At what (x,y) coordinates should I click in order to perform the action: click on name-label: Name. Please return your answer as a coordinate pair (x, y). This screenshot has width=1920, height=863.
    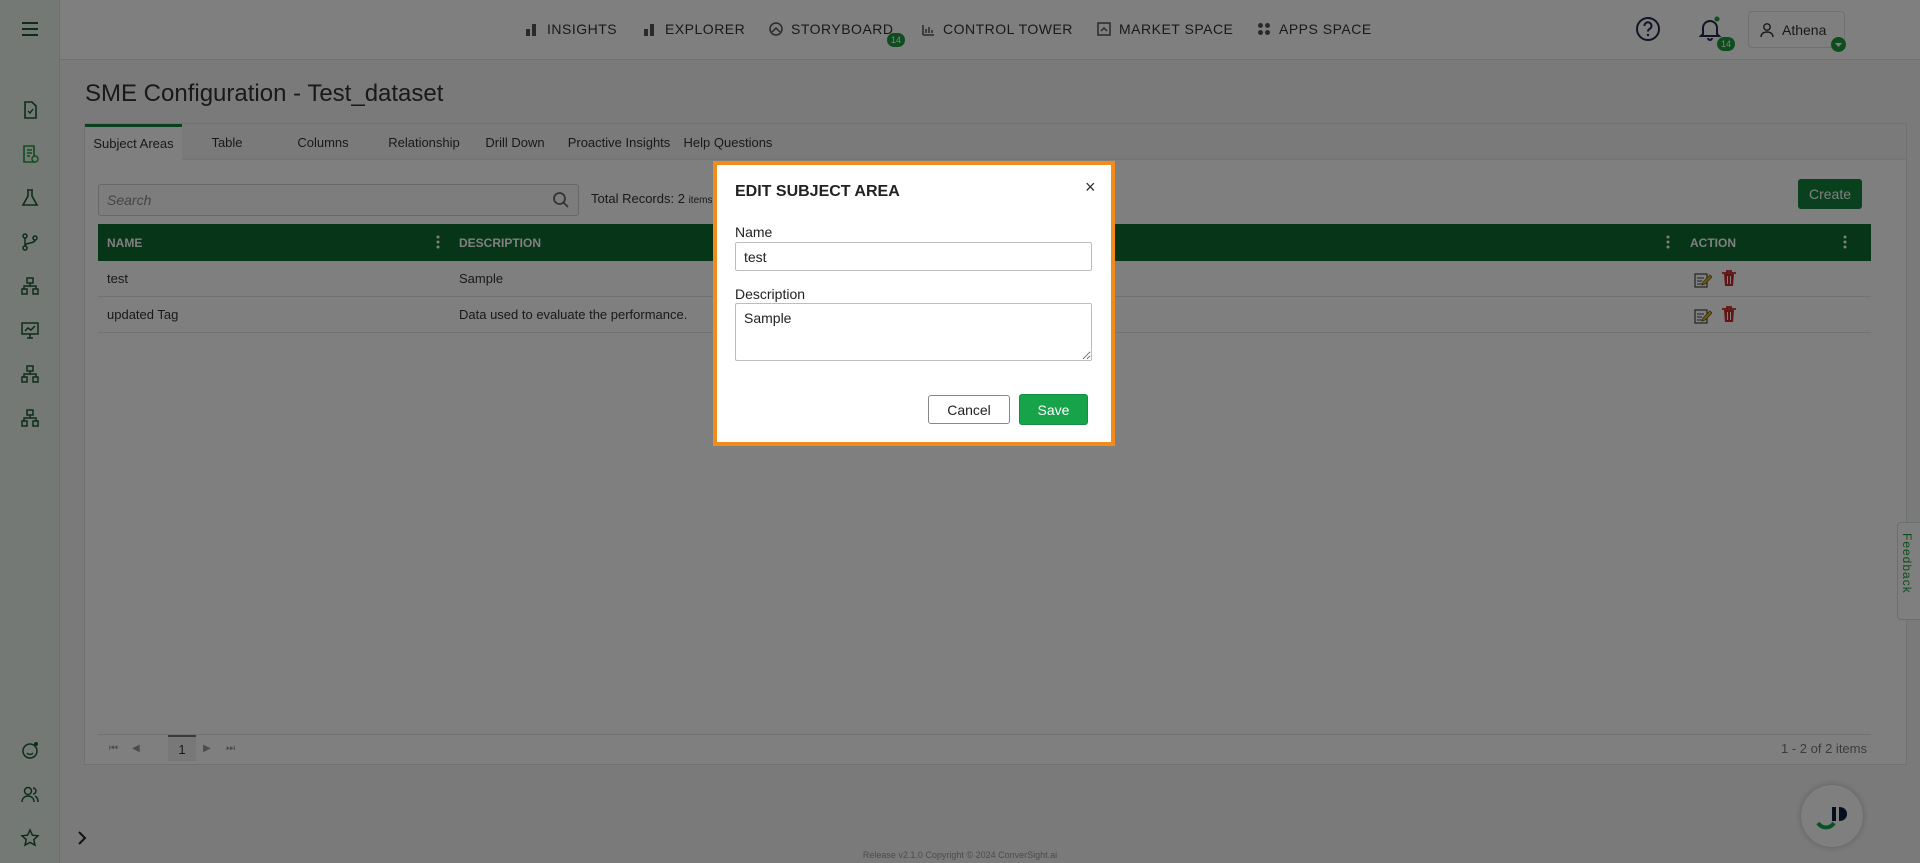
    Looking at the image, I should click on (754, 232).